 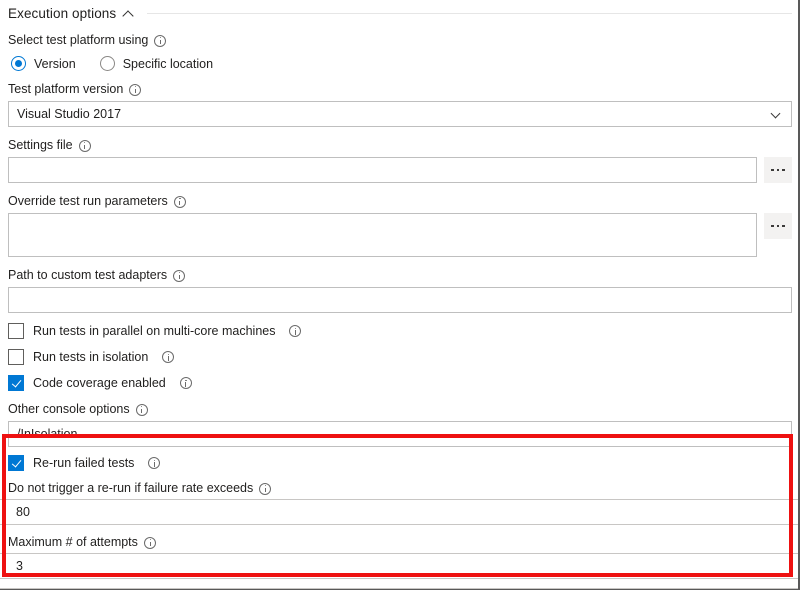 I want to click on path-to-custom-test-adapters-label-text: Path to custom test adapters, so click(x=88, y=275).